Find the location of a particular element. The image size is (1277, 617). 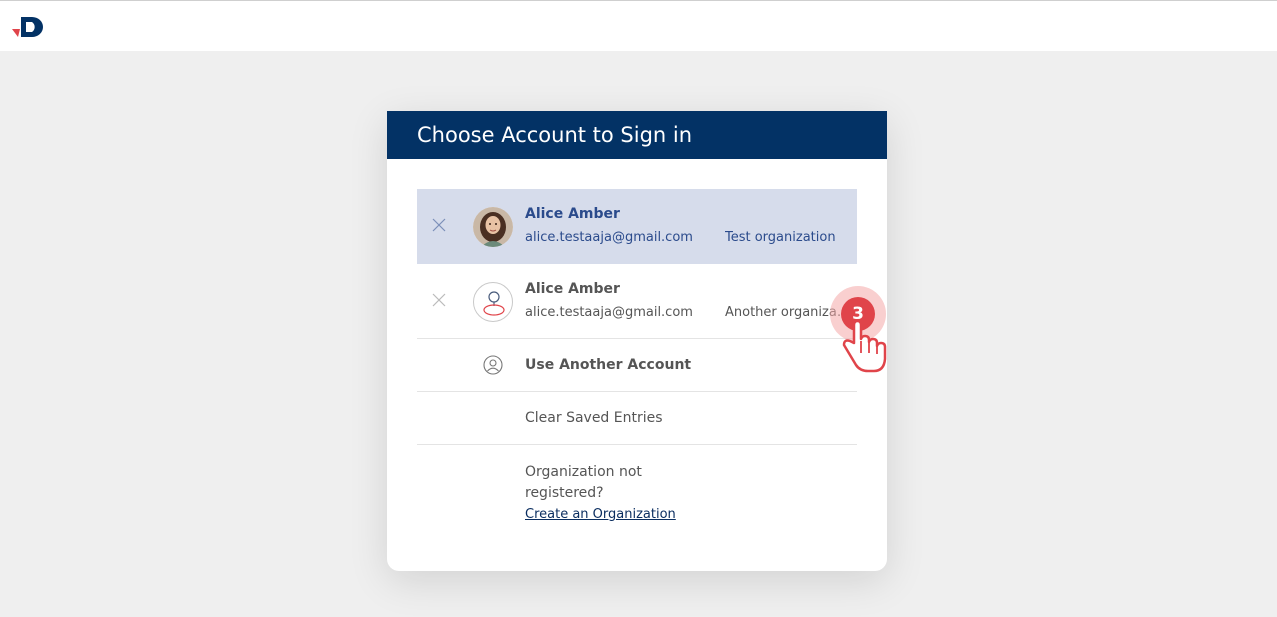

account-organization: Test organization is located at coordinates (780, 237).